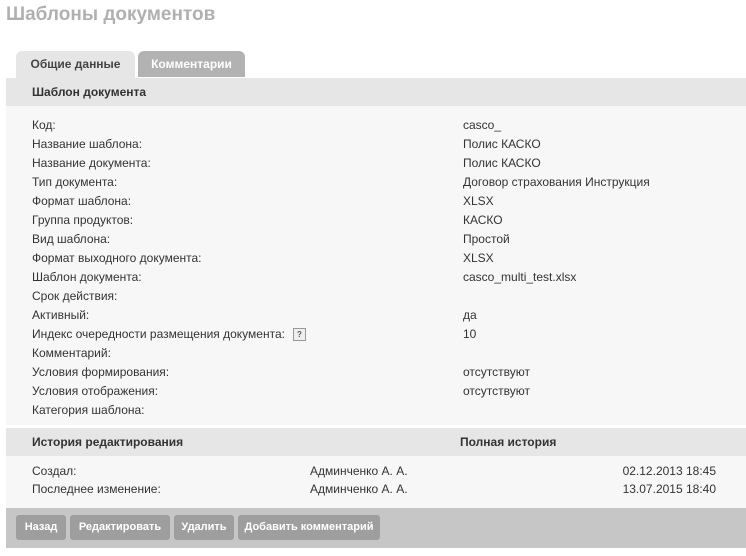 The width and height of the screenshot is (746, 556). What do you see at coordinates (376, 144) in the screenshot?
I see `field-row-template-name: Название шаблона: Полис КАСКО` at bounding box center [376, 144].